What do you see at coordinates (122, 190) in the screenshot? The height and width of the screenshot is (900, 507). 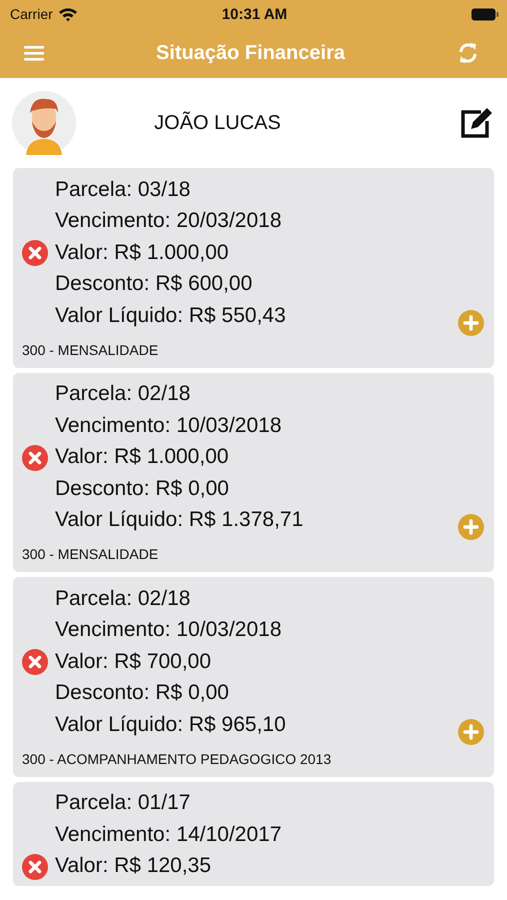 I see `installment-detail: Parcela: 03/18` at bounding box center [122, 190].